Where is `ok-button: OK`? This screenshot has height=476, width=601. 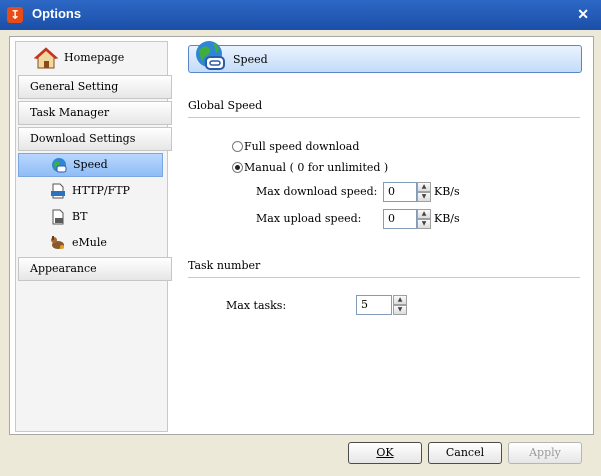
ok-button: OK is located at coordinates (385, 453).